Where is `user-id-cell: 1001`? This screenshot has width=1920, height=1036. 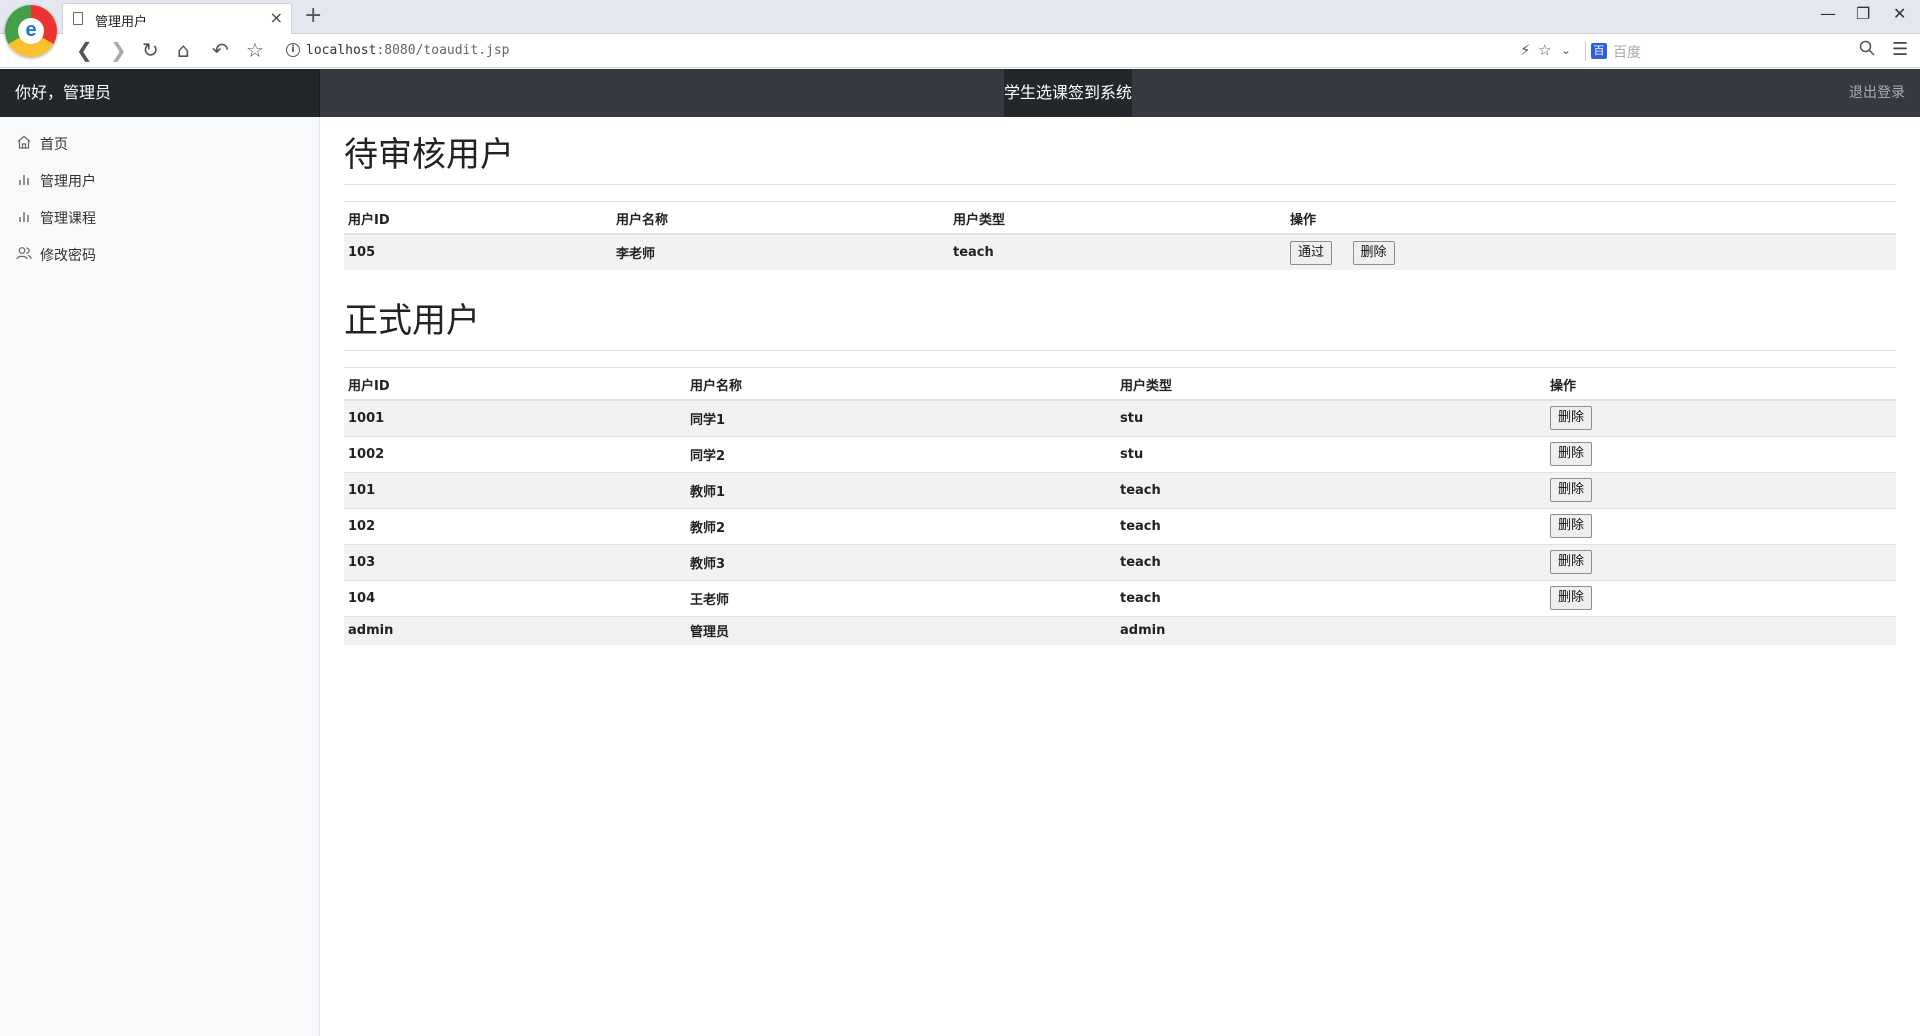 user-id-cell: 1001 is located at coordinates (515, 417).